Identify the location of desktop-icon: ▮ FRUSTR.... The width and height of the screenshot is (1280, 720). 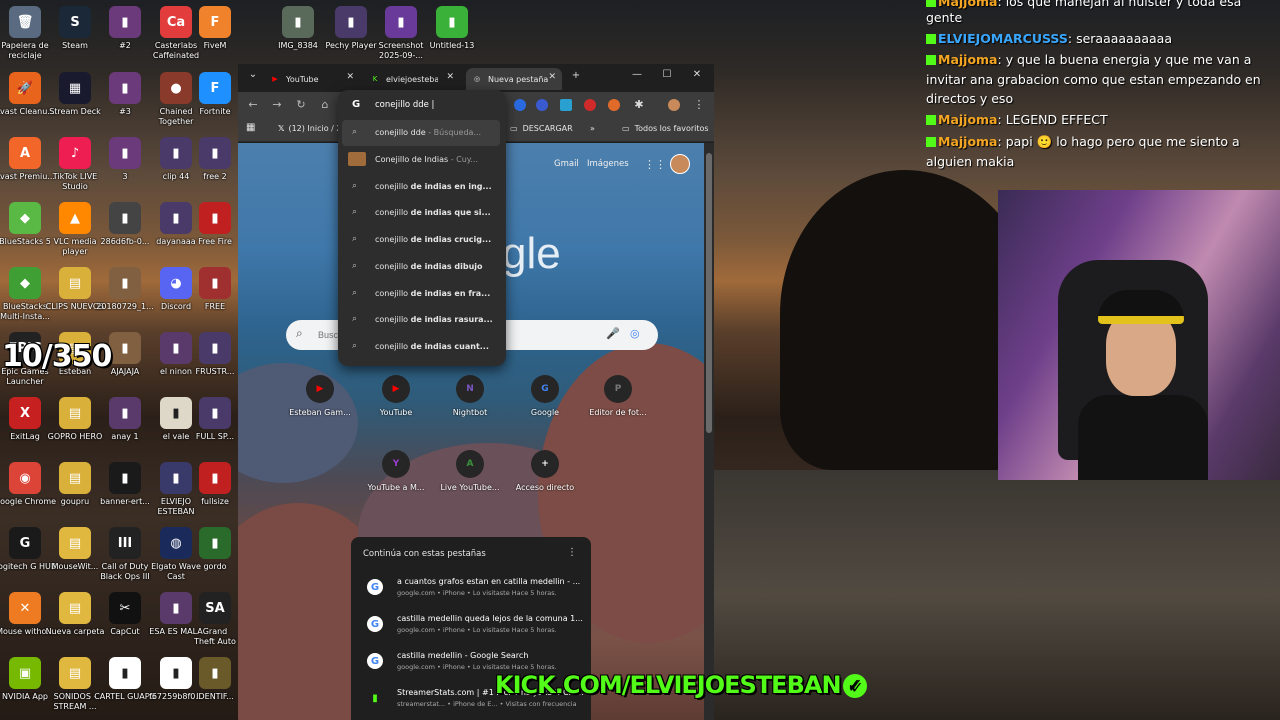
(215, 354).